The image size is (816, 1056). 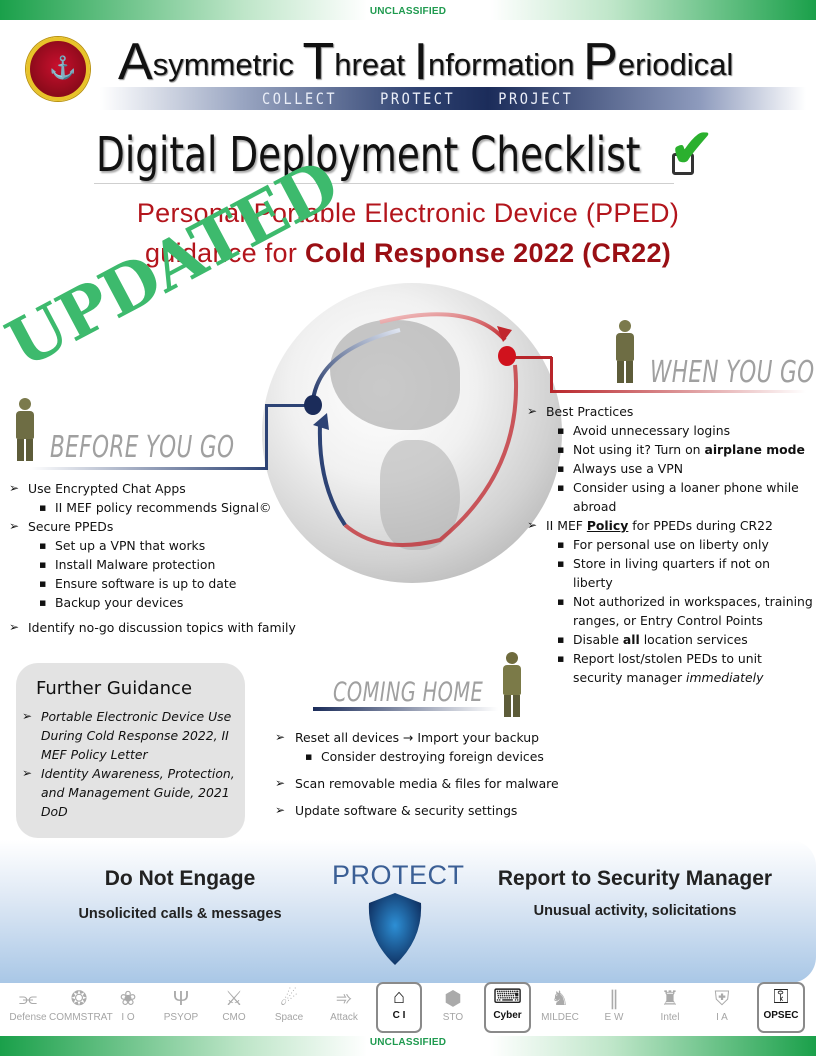 What do you see at coordinates (700, 525) in the screenshot?
I see `item-text: for PPEDs during CR22` at bounding box center [700, 525].